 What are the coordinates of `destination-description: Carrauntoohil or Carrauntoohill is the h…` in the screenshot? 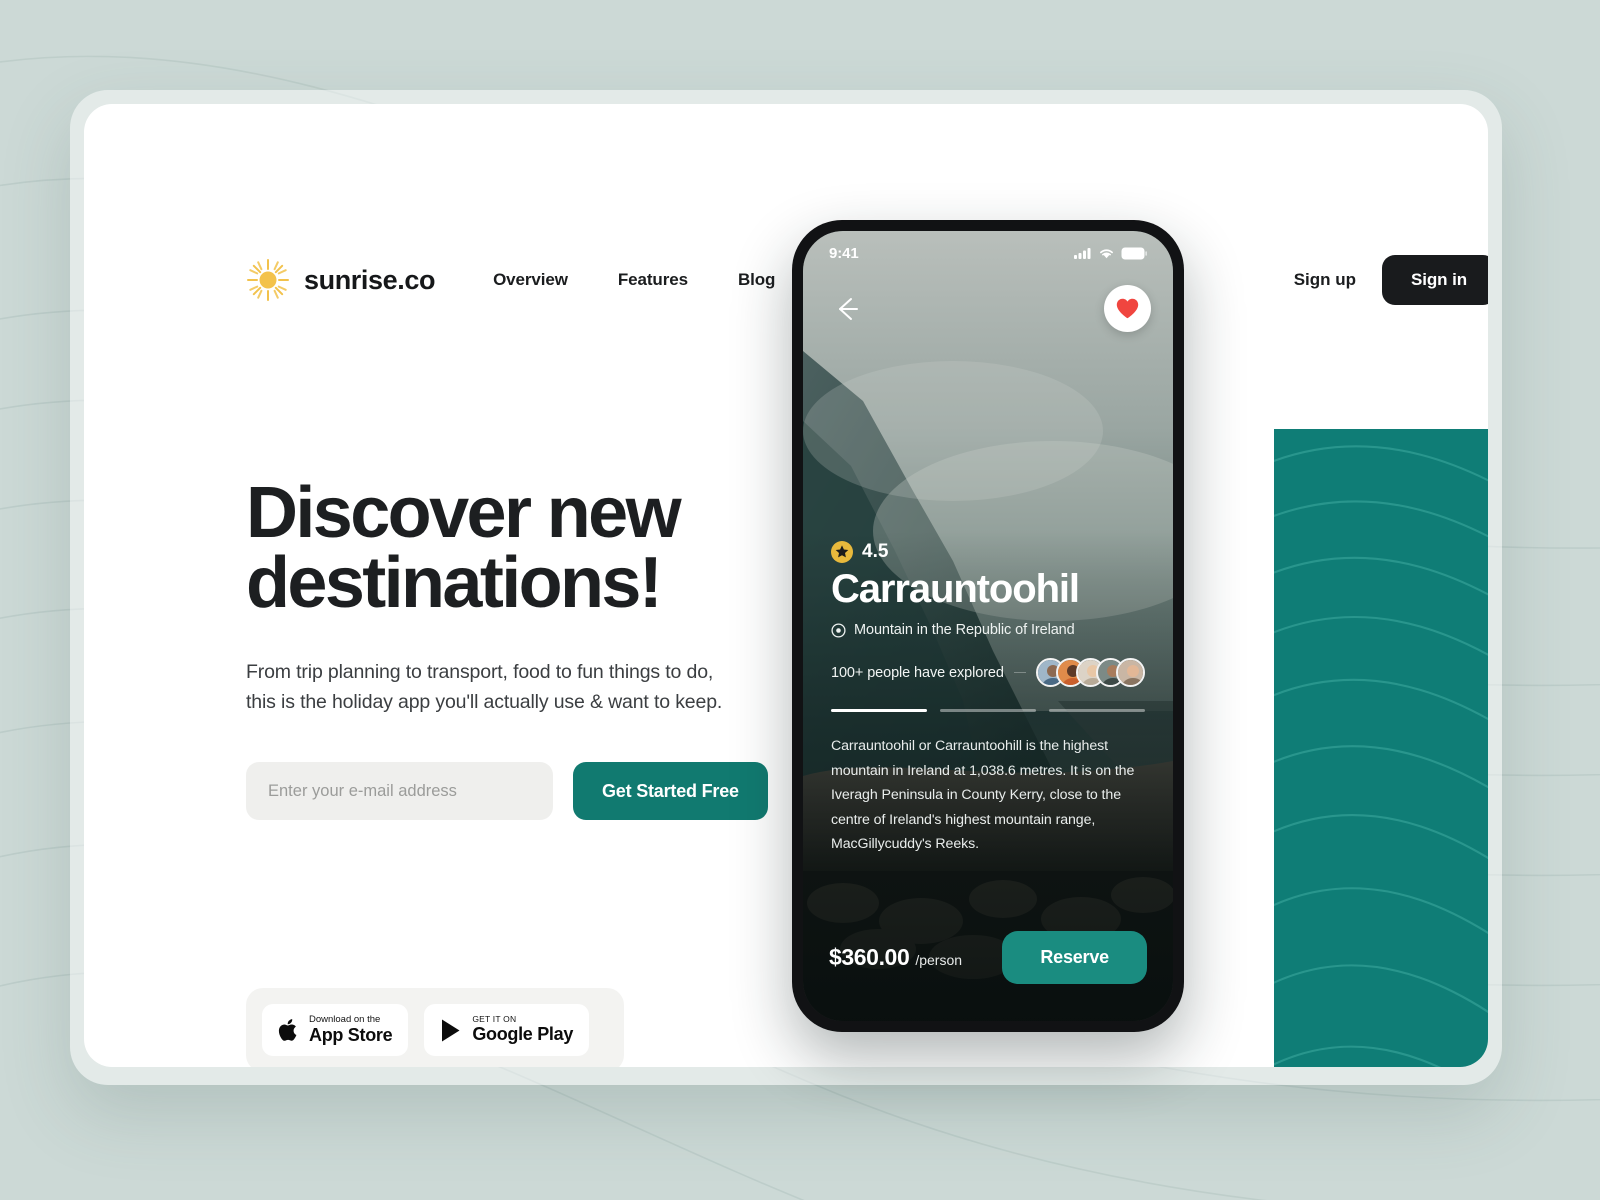 It's located at (983, 795).